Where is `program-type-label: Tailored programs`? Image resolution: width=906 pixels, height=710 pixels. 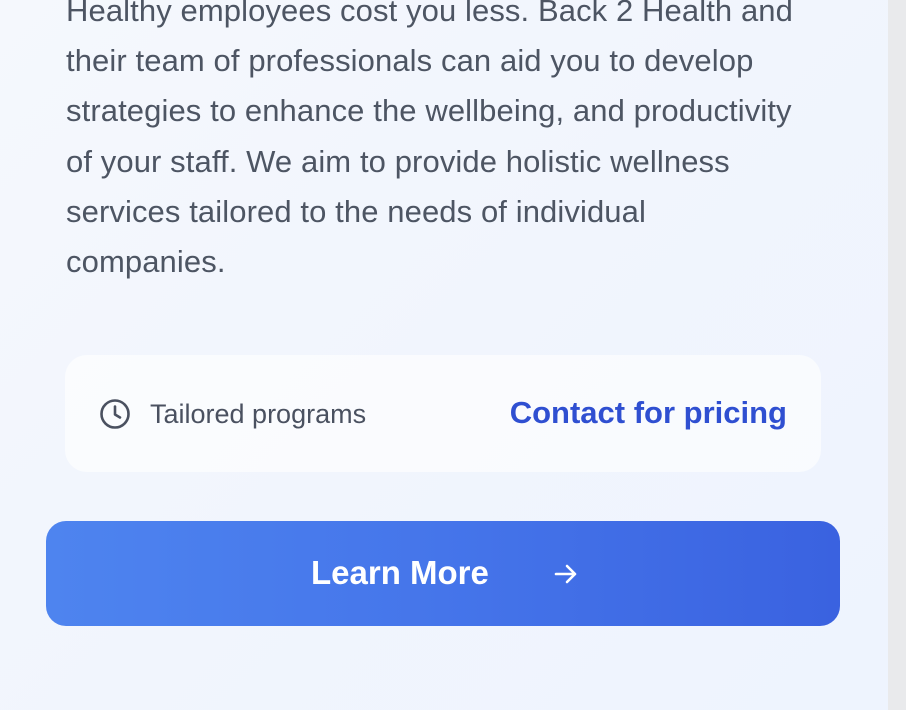 program-type-label: Tailored programs is located at coordinates (258, 414).